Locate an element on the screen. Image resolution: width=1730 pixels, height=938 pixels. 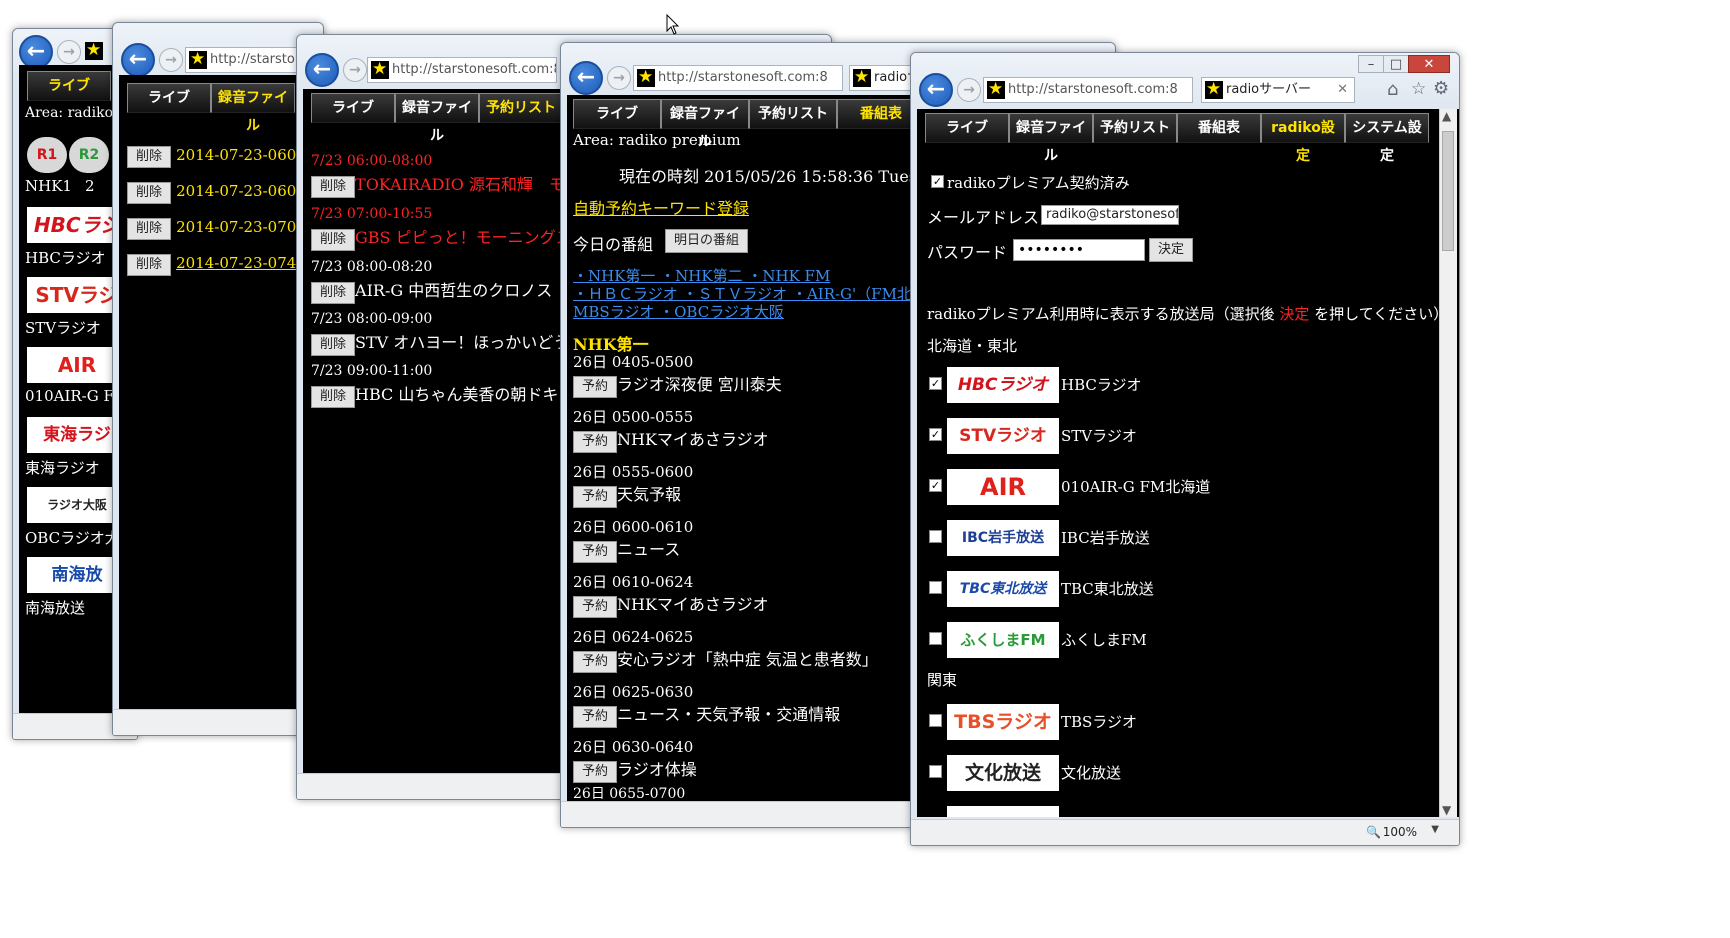
reservation-time: 7/23 09:00-11:00 is located at coordinates (372, 371).